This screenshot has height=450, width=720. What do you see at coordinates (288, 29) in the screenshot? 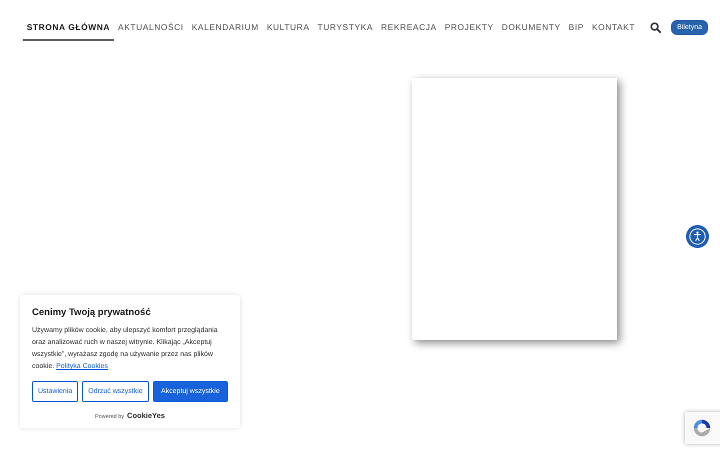
I see `nav-link: KULTURA` at bounding box center [288, 29].